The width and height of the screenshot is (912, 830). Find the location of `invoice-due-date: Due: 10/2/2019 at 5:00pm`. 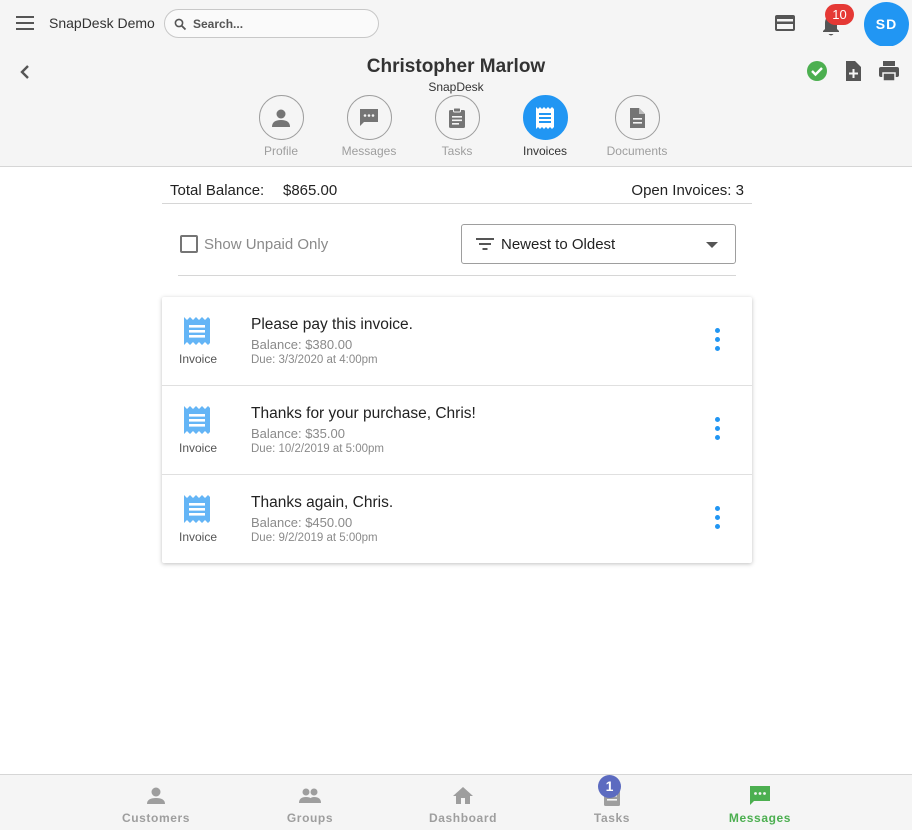

invoice-due-date: Due: 10/2/2019 at 5:00pm is located at coordinates (317, 449).